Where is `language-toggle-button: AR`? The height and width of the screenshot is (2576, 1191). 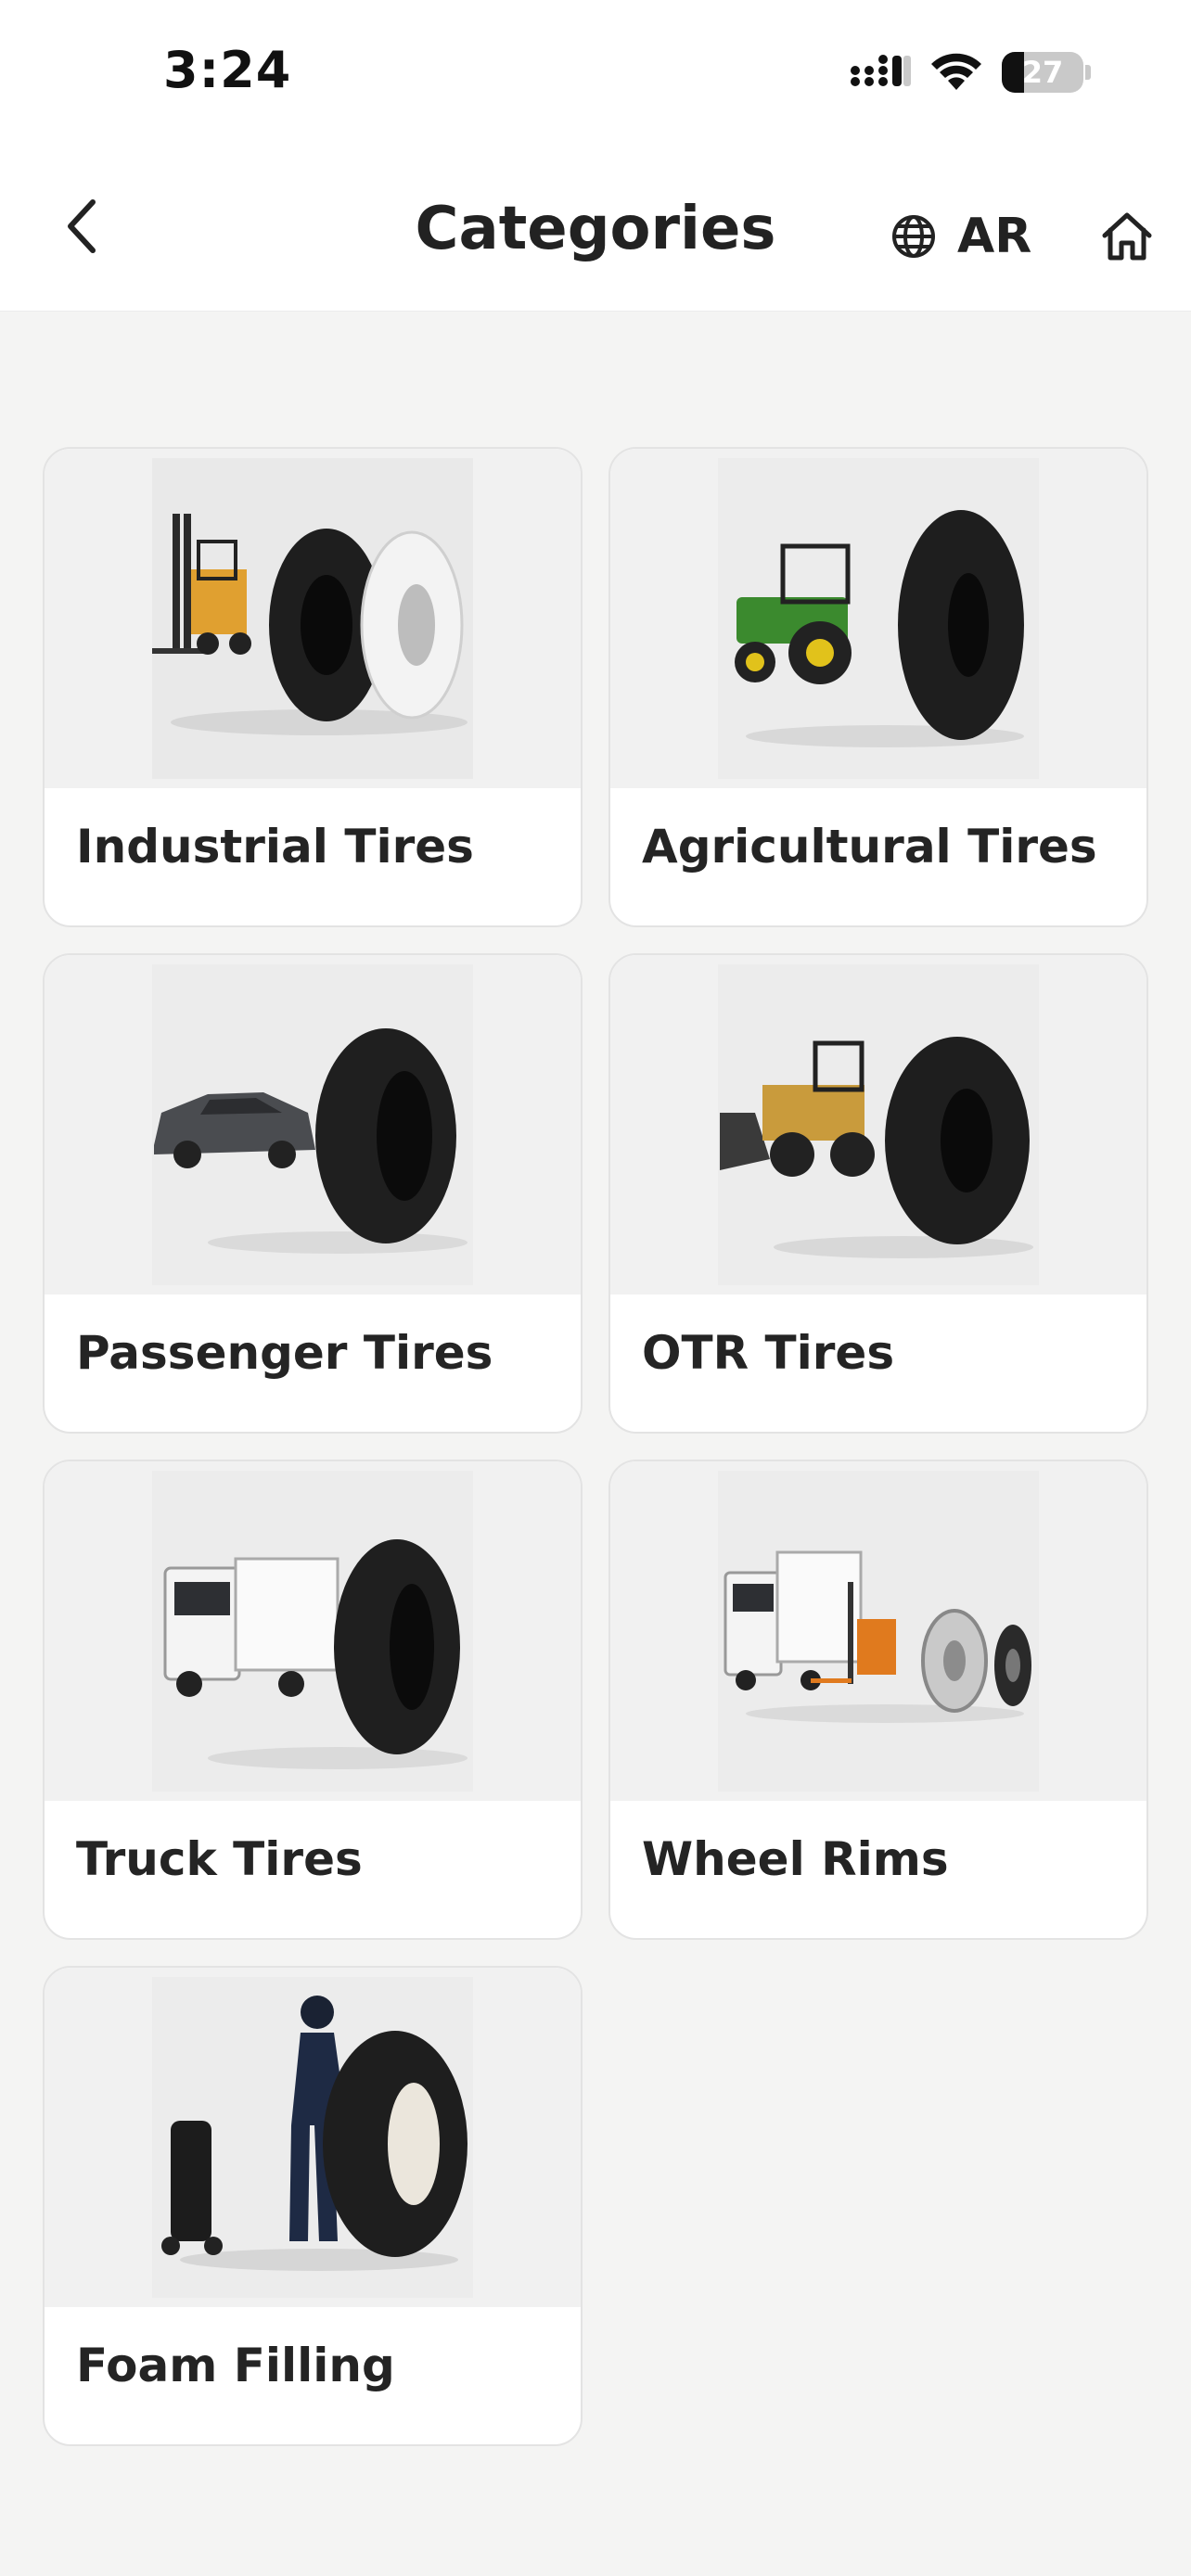 language-toggle-button: AR is located at coordinates (960, 237).